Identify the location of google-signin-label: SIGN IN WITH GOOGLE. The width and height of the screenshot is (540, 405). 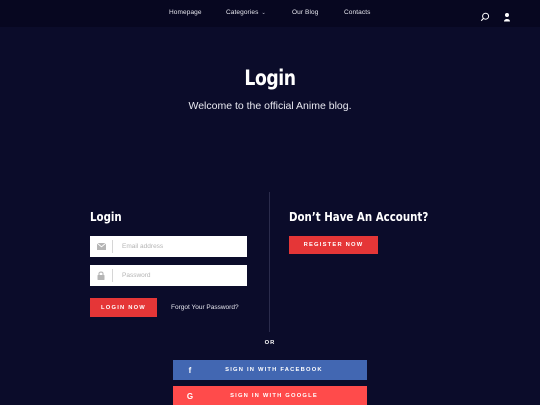
(274, 396).